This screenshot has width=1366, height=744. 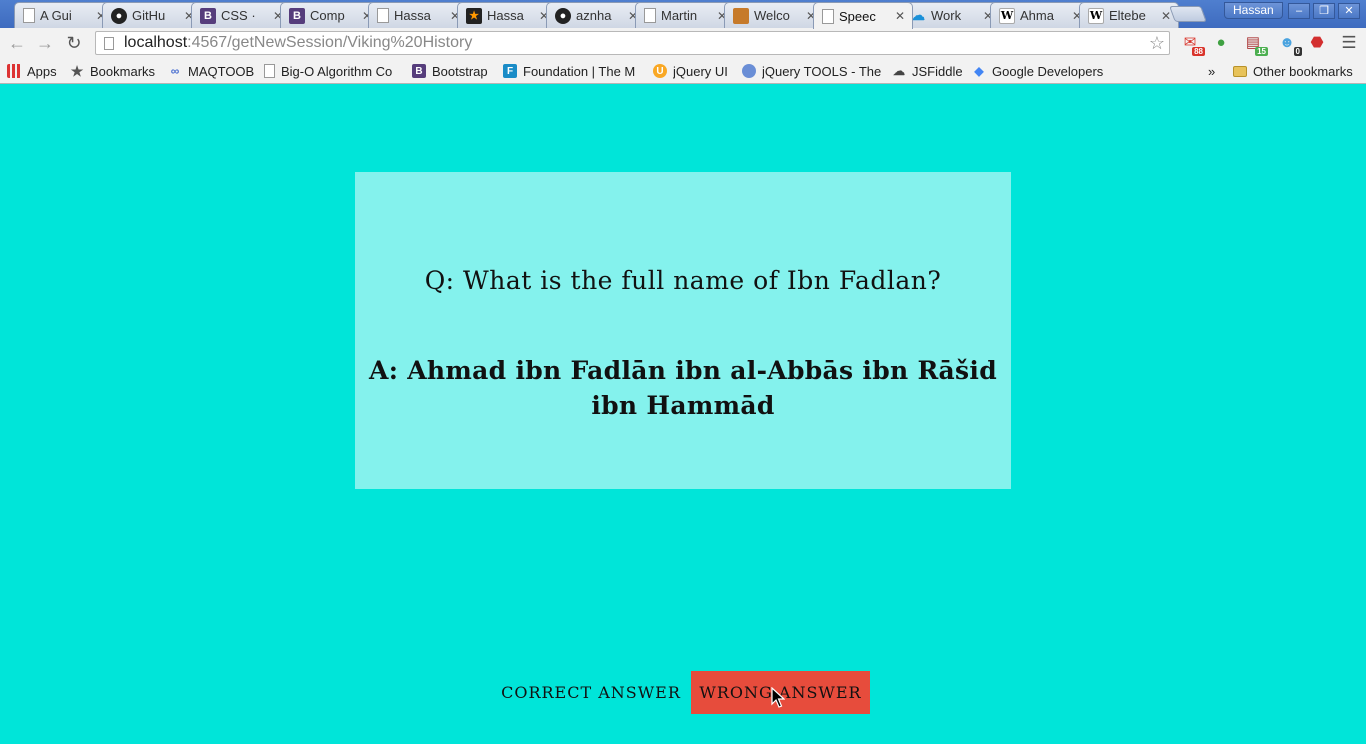 What do you see at coordinates (412, 15) in the screenshot?
I see `tab-title: Hassa` at bounding box center [412, 15].